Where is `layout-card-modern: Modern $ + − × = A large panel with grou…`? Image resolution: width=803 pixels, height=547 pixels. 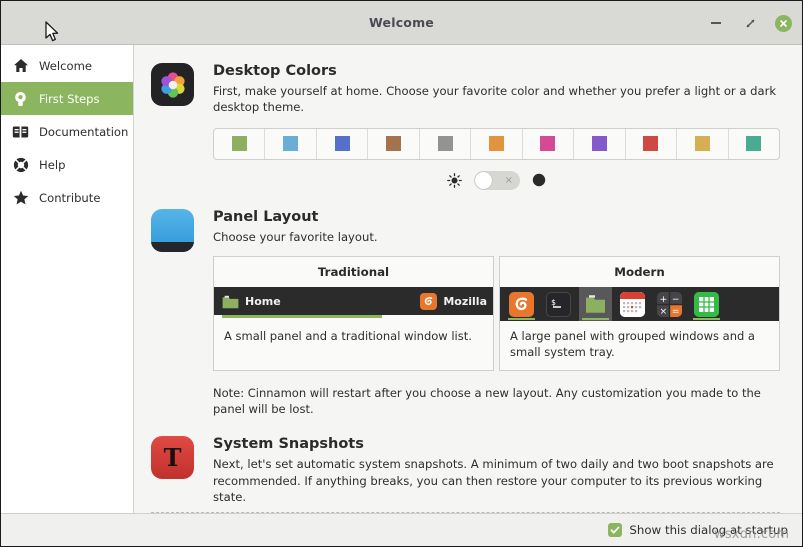 layout-card-modern: Modern $ + − × = A large panel with grou… is located at coordinates (639, 313).